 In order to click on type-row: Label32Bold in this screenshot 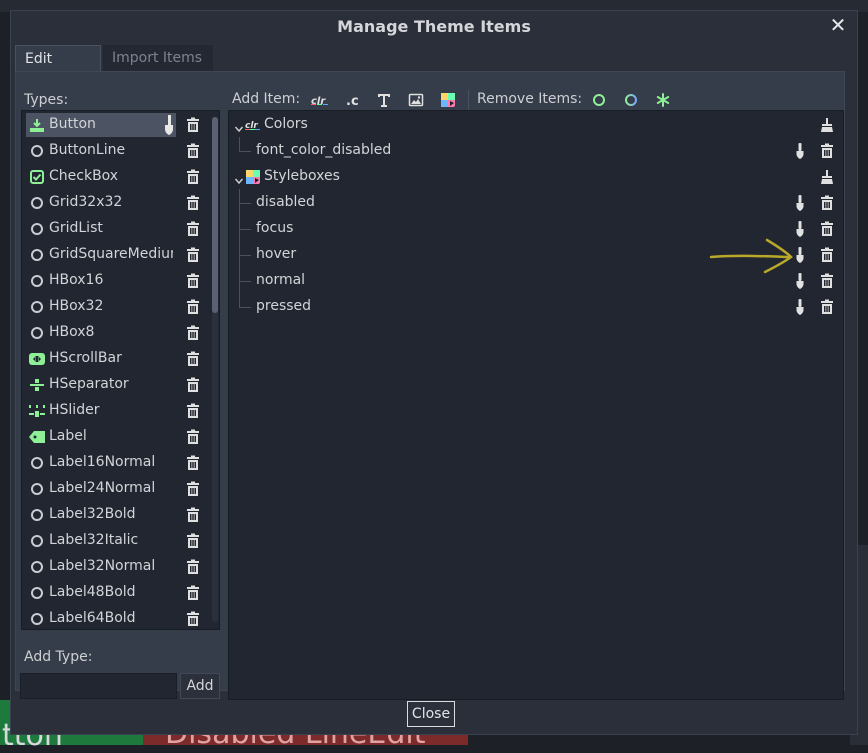, I will do `click(112, 515)`.